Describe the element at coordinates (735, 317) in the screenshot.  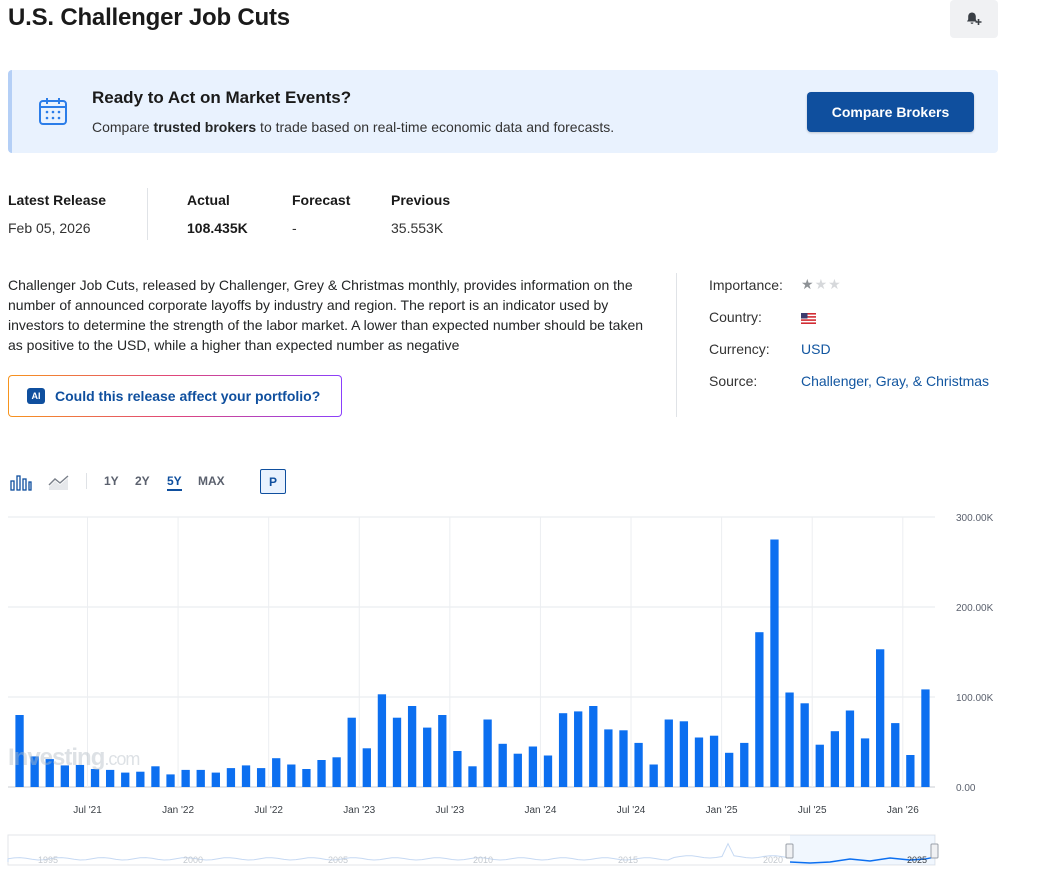
I see `country-label: Country:` at that location.